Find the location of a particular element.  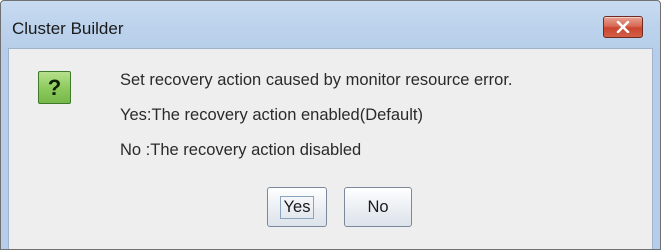

no-button: No is located at coordinates (378, 207).